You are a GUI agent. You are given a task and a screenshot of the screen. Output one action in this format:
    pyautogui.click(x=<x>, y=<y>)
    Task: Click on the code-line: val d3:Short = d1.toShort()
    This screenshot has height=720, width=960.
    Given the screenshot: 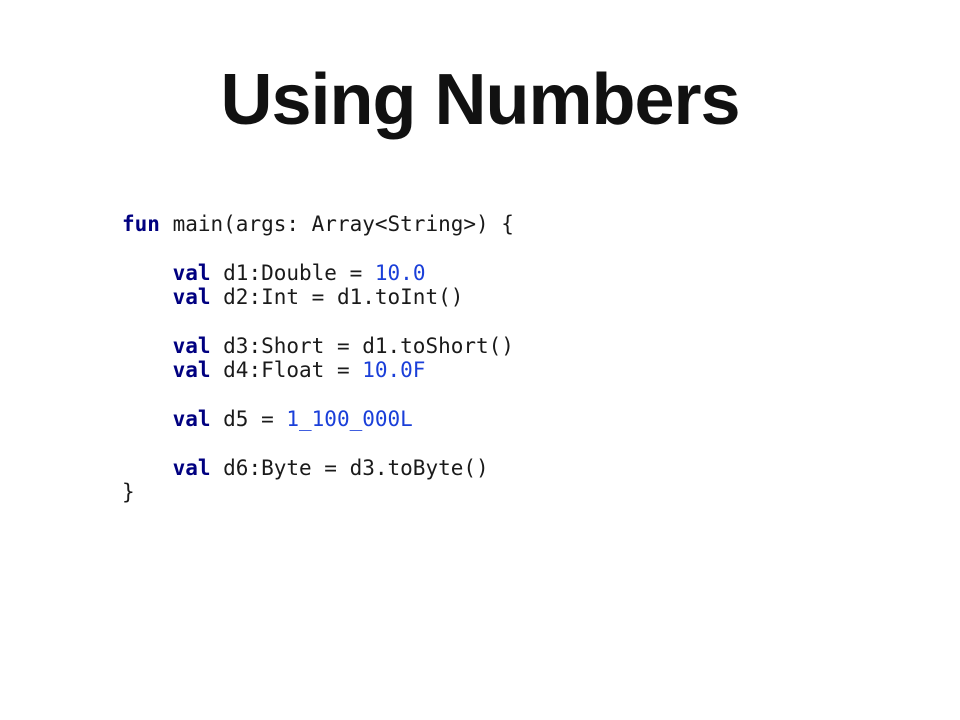 What is the action you would take?
    pyautogui.click(x=318, y=346)
    